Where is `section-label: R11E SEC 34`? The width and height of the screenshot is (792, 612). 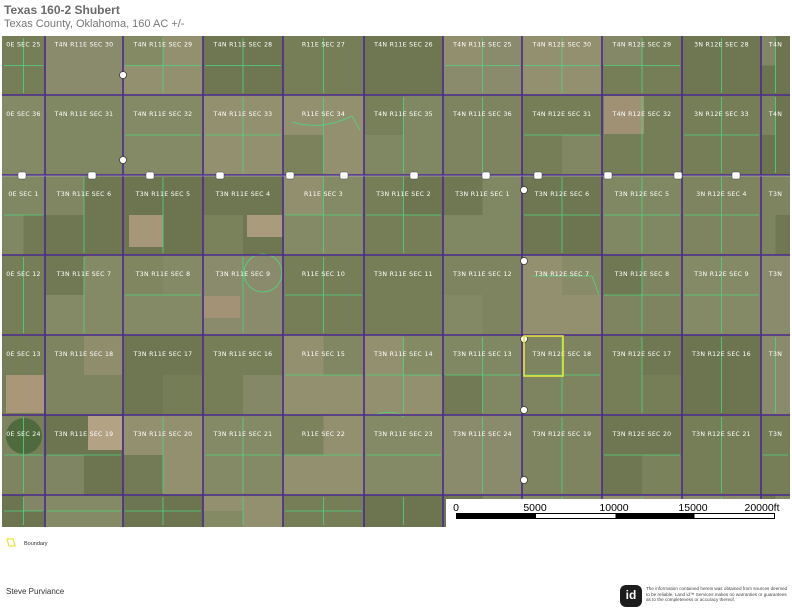
section-label: R11E SEC 34 is located at coordinates (323, 114).